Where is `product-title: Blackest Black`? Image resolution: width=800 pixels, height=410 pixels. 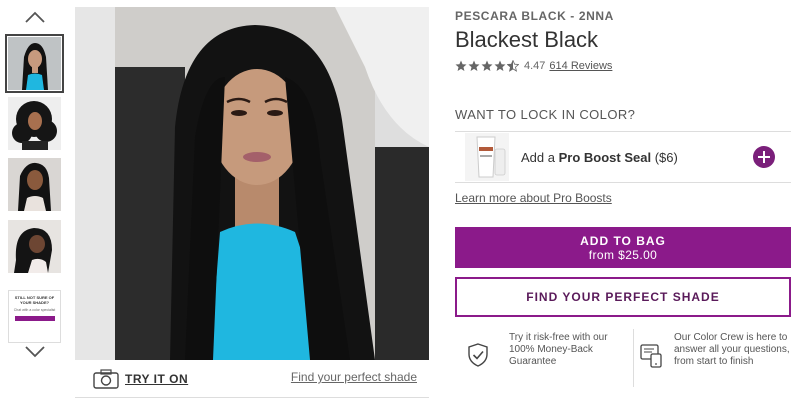
product-title: Blackest Black is located at coordinates (527, 39).